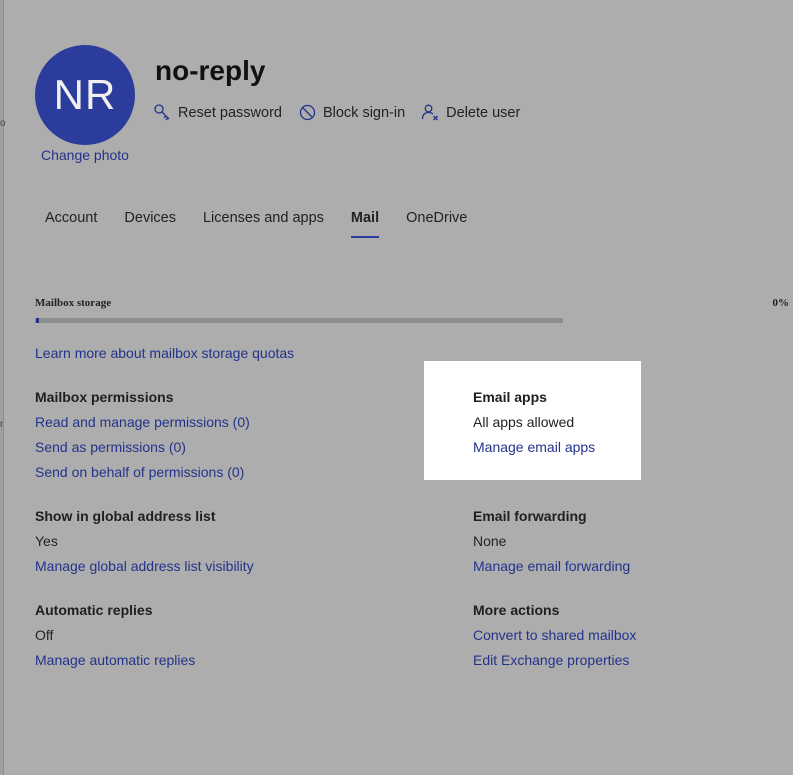  Describe the element at coordinates (94, 610) in the screenshot. I see `section-heading: Automatic replies` at that location.